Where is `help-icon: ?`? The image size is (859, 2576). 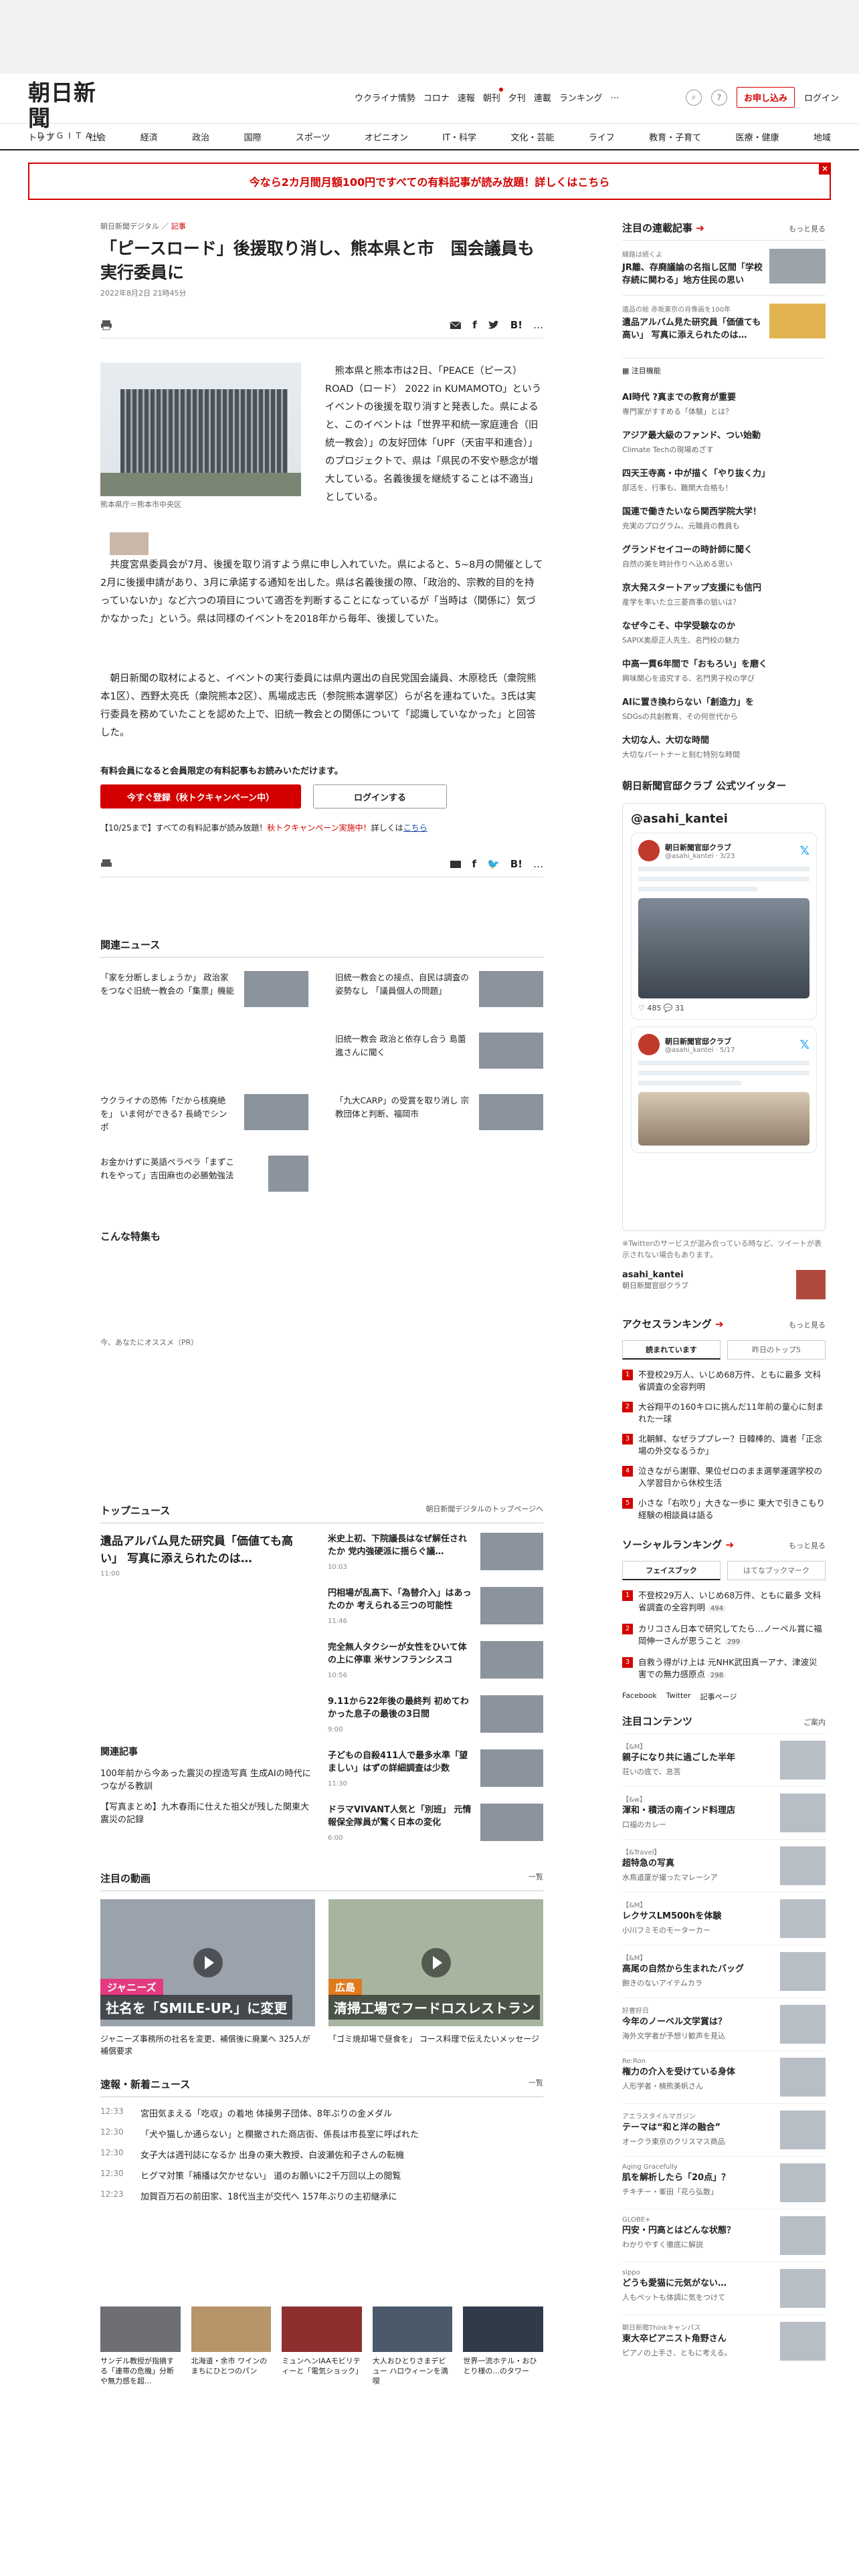 help-icon: ? is located at coordinates (718, 98).